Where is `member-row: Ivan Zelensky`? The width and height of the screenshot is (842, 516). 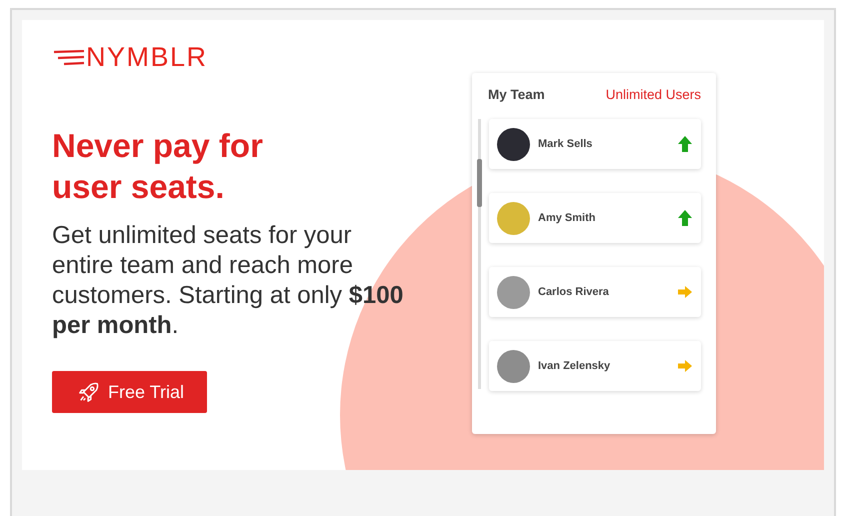
member-row: Ivan Zelensky is located at coordinates (595, 366).